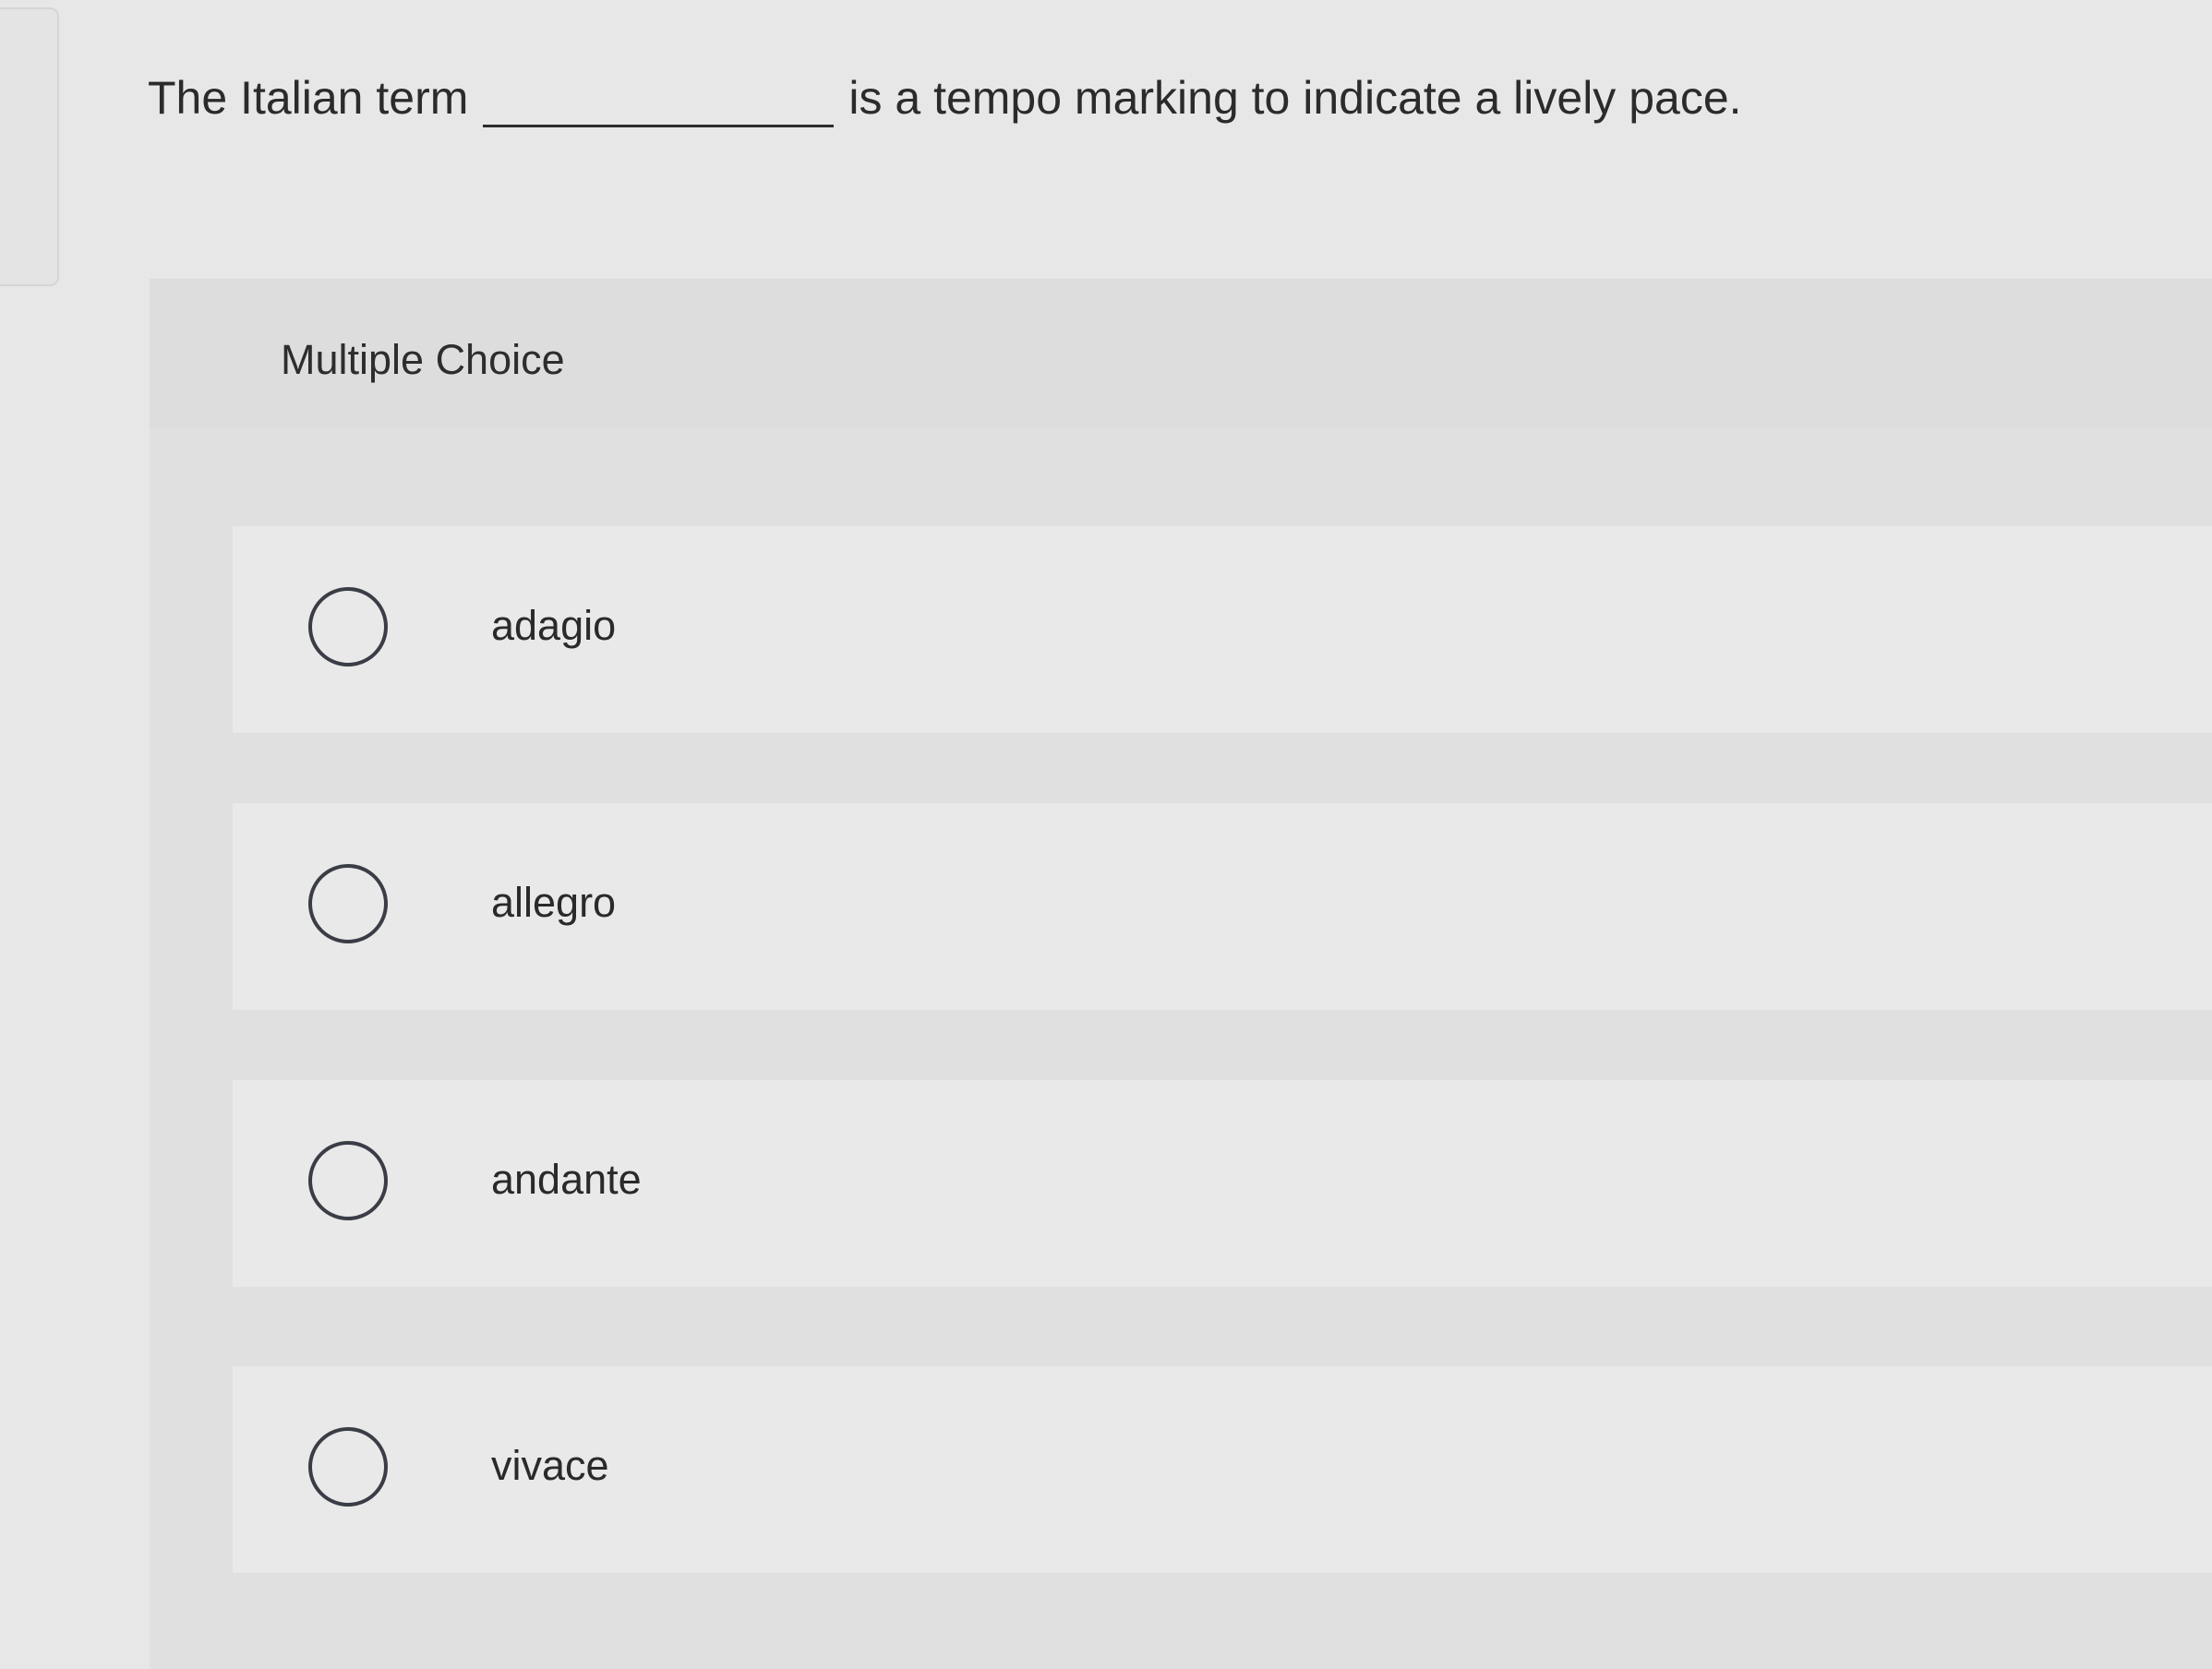 The height and width of the screenshot is (1669, 2212). I want to click on side-panel-edge, so click(29, 146).